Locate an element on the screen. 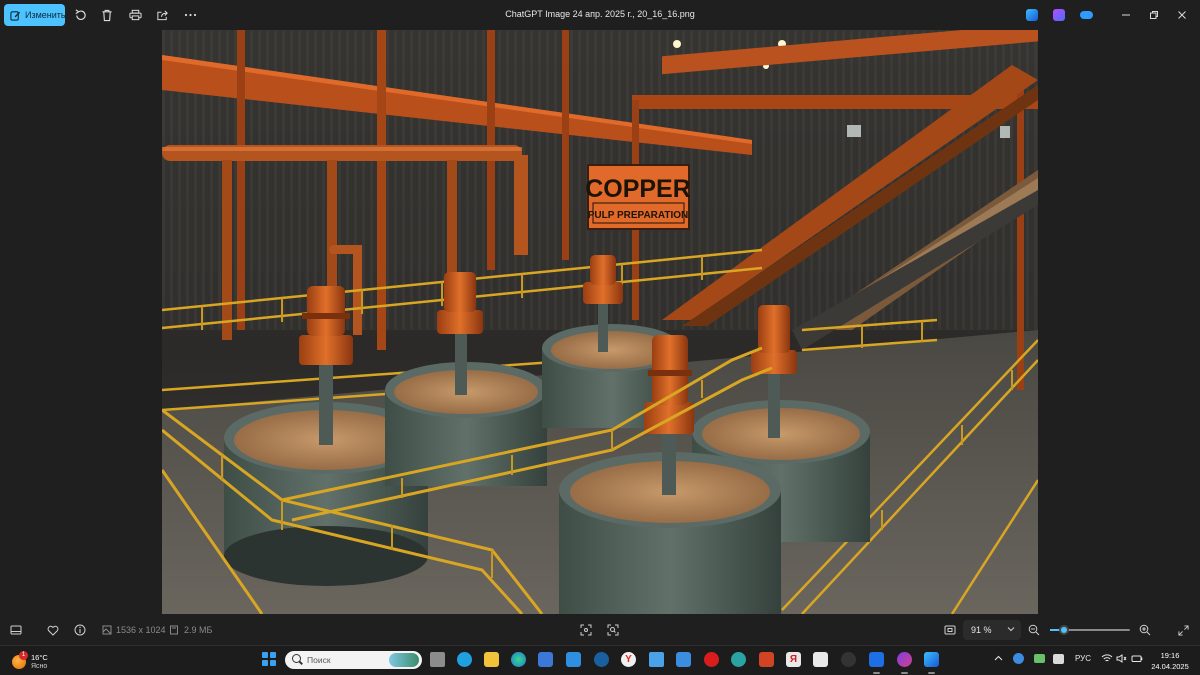  dimensions-icon is located at coordinates (107, 630).